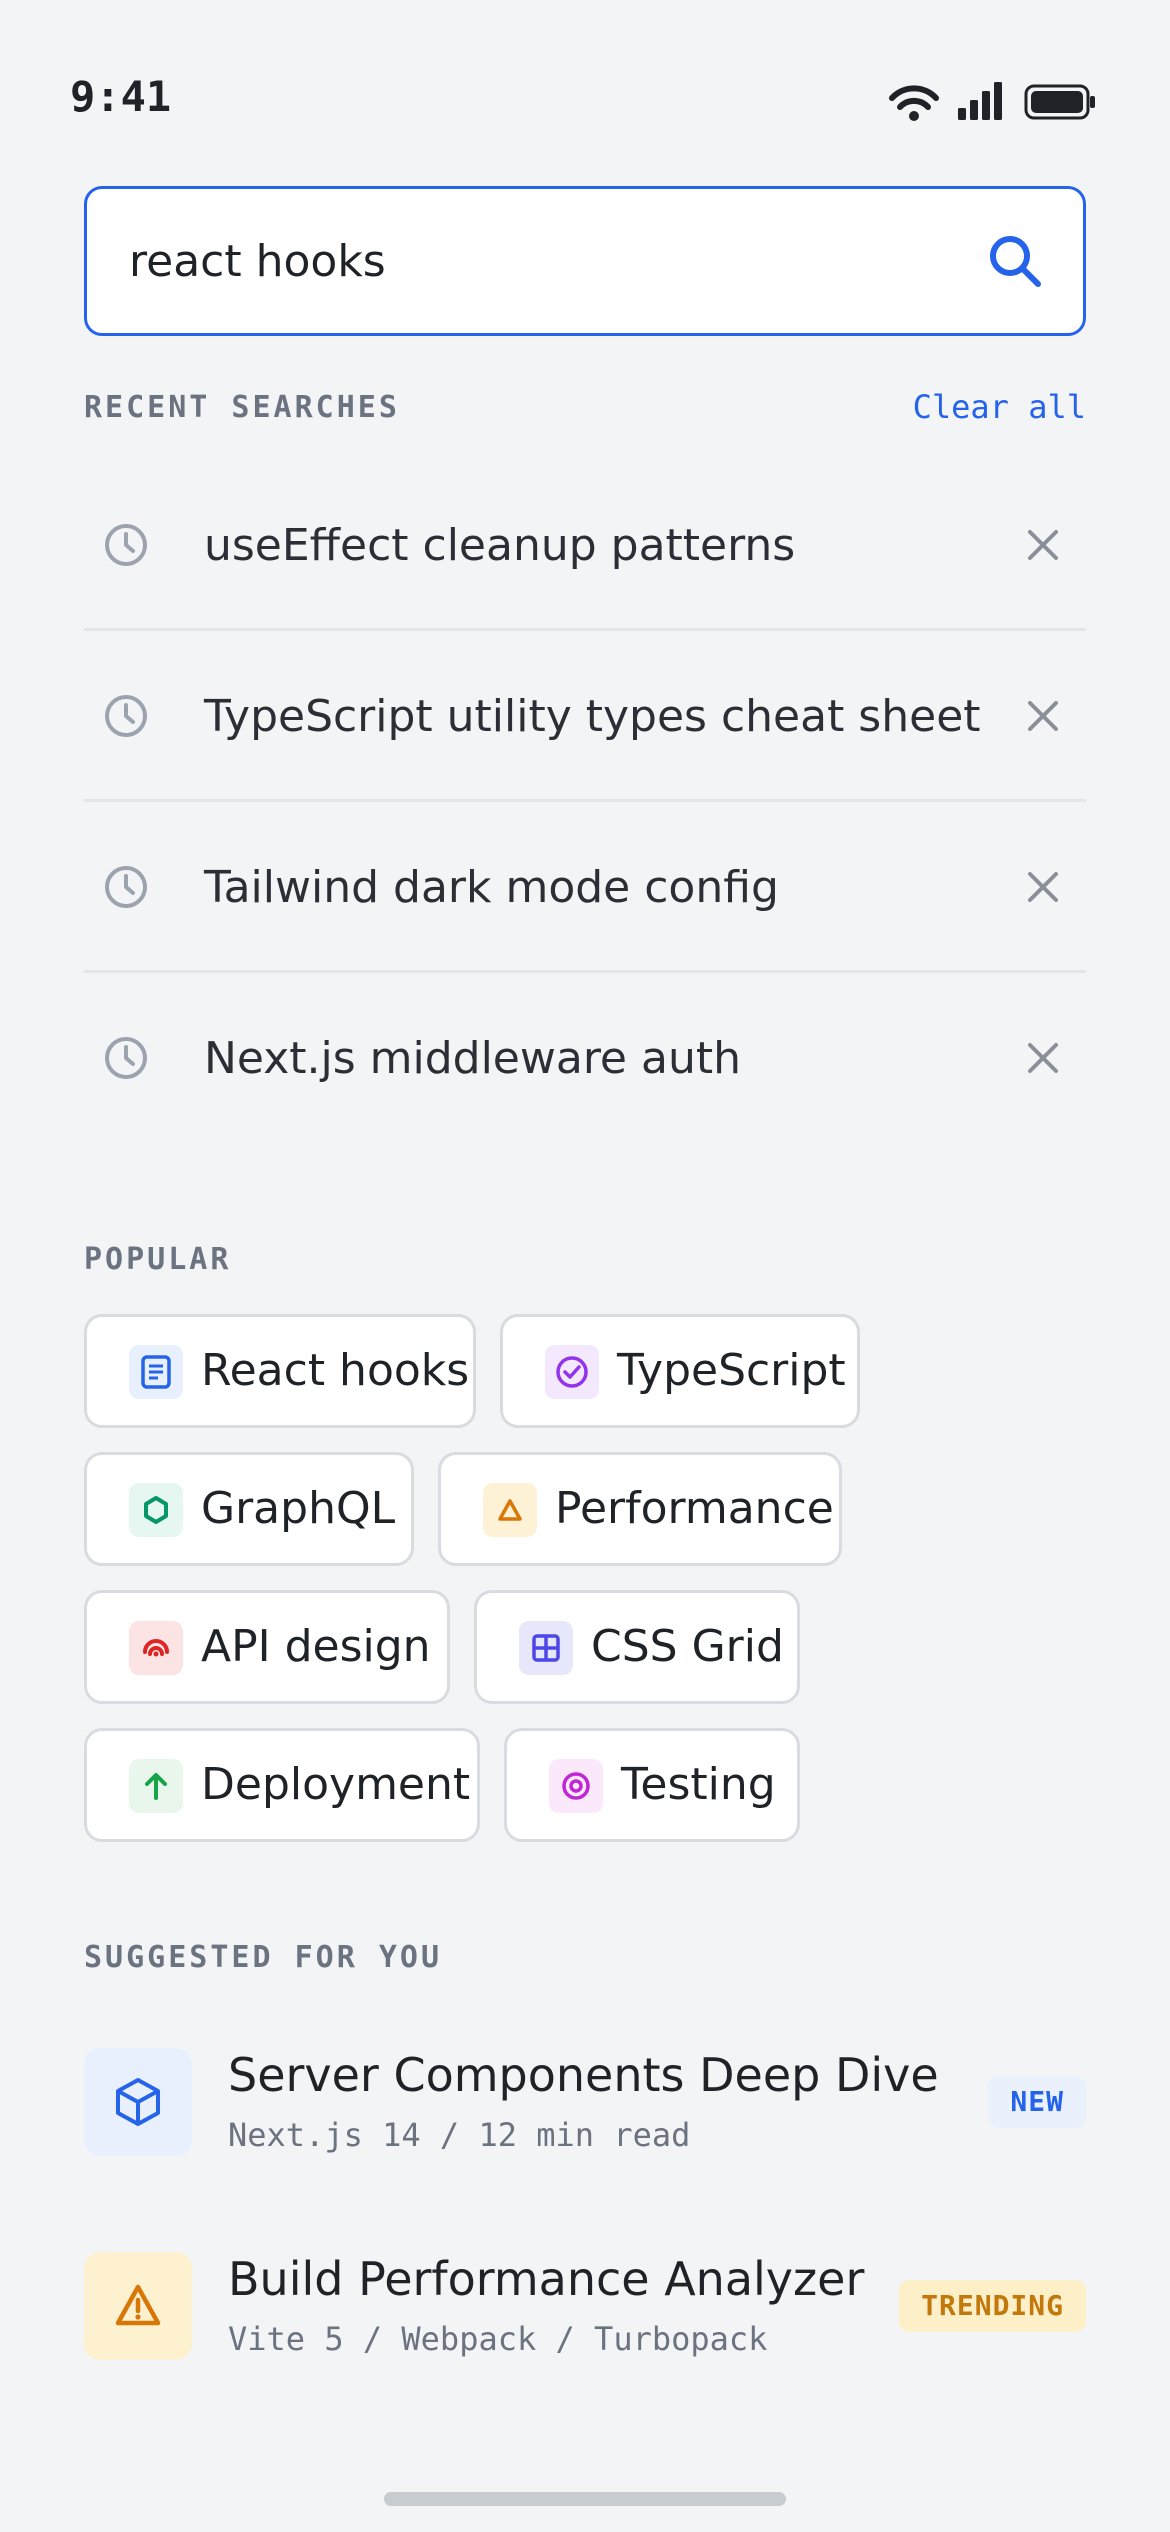 This screenshot has height=2532, width=1170. I want to click on chip-label: React hooks, so click(335, 1370).